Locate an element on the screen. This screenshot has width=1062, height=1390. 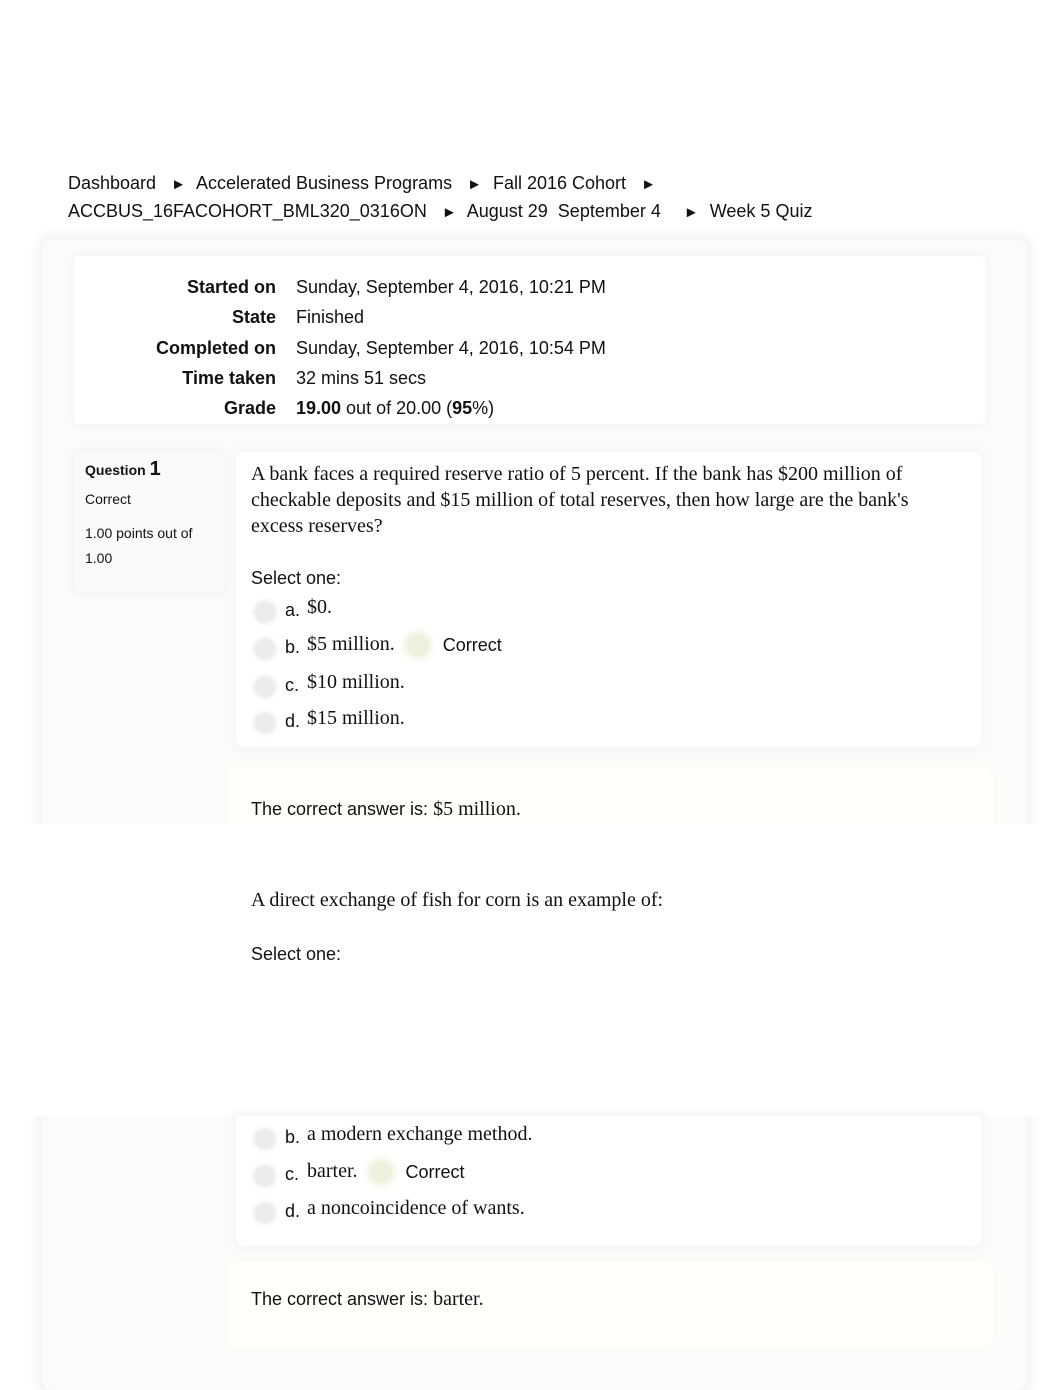
grade-value: 19.00 out of 20.00 (95%) is located at coordinates (395, 408).